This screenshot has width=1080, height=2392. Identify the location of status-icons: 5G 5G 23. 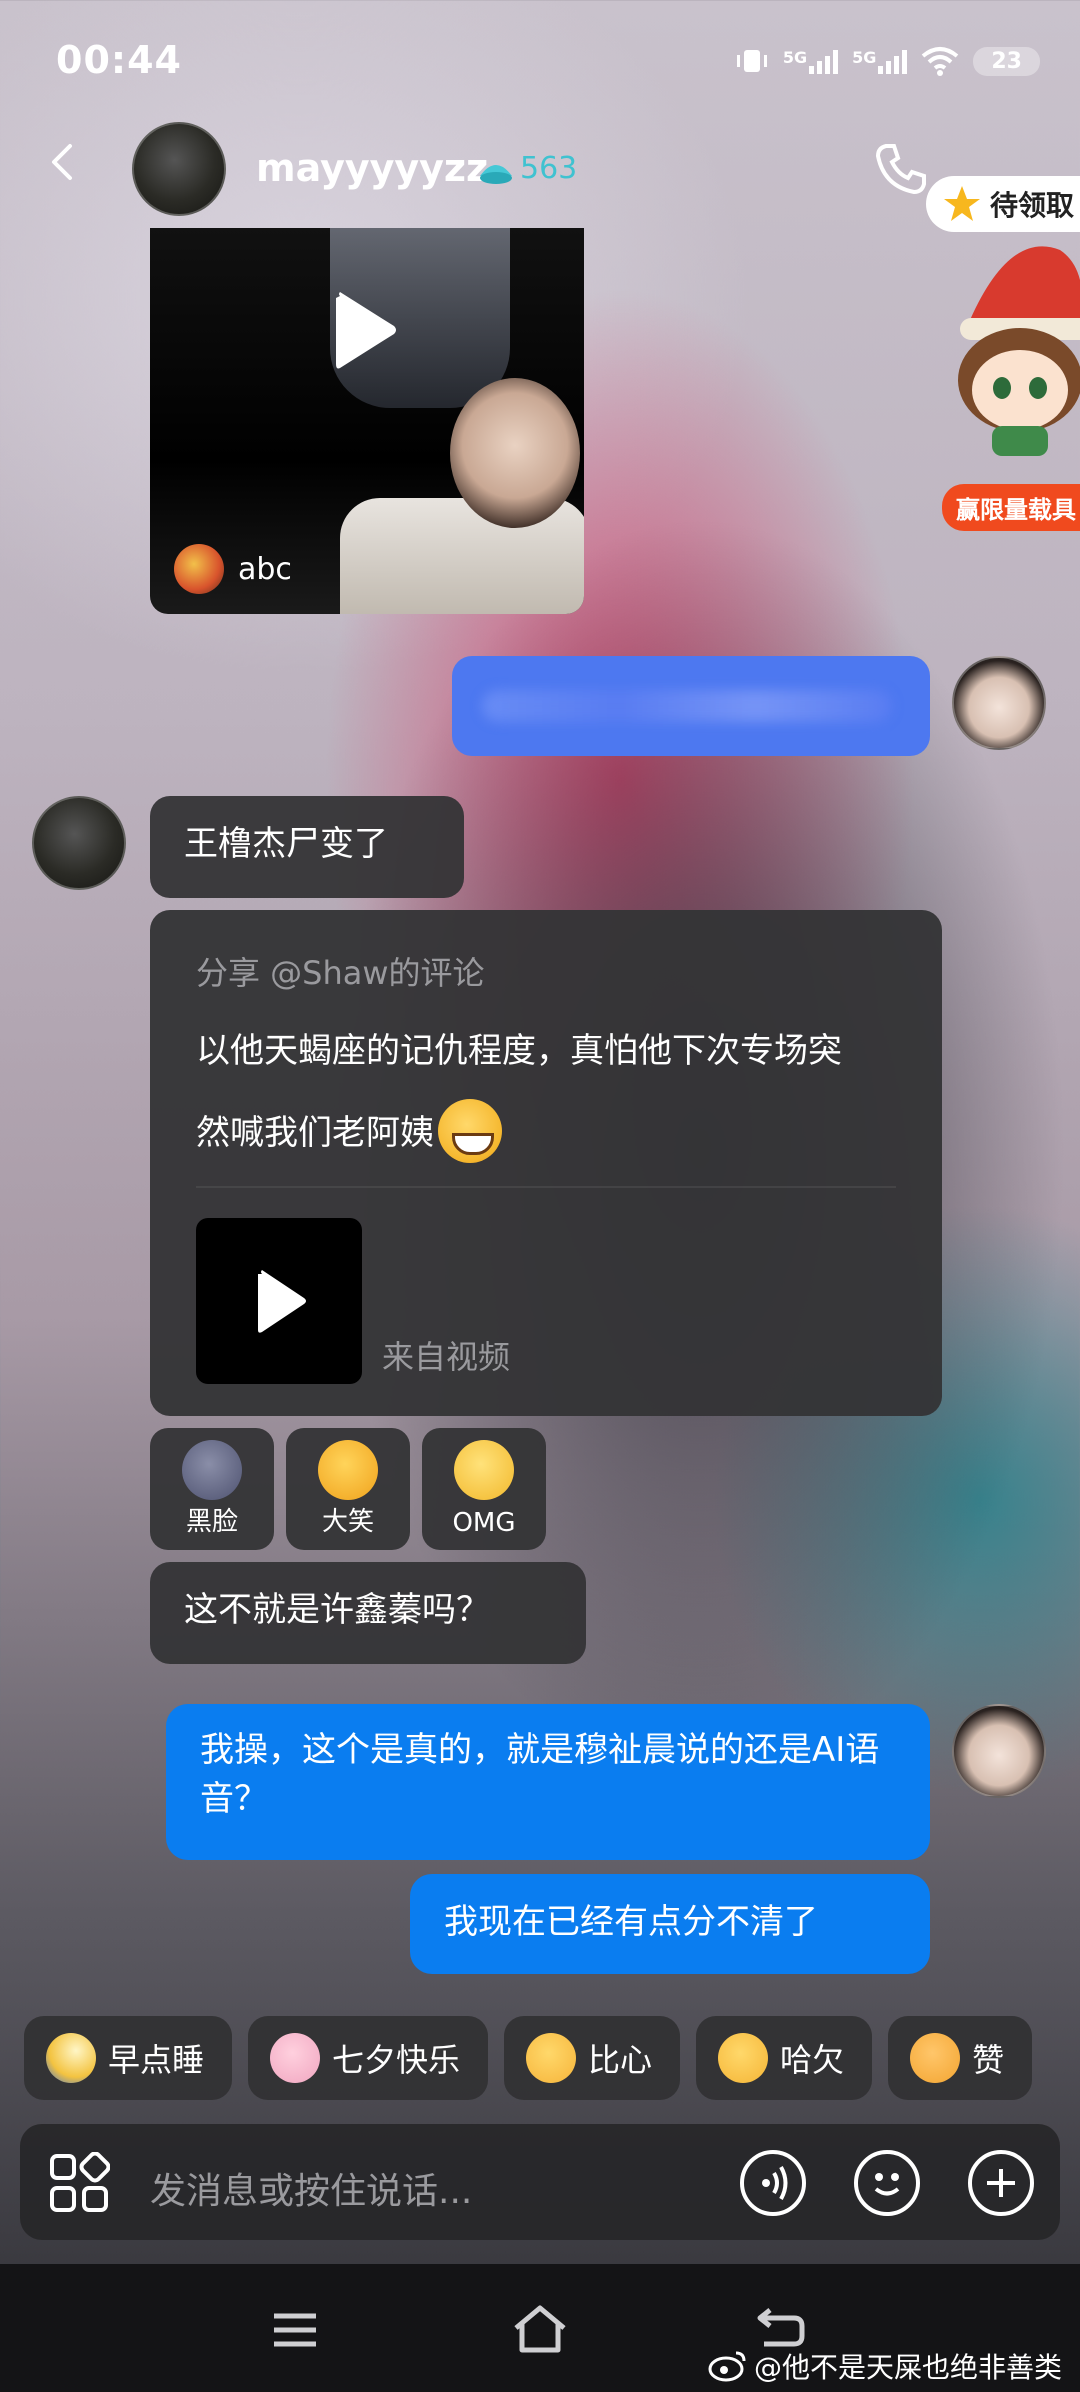
(887, 61).